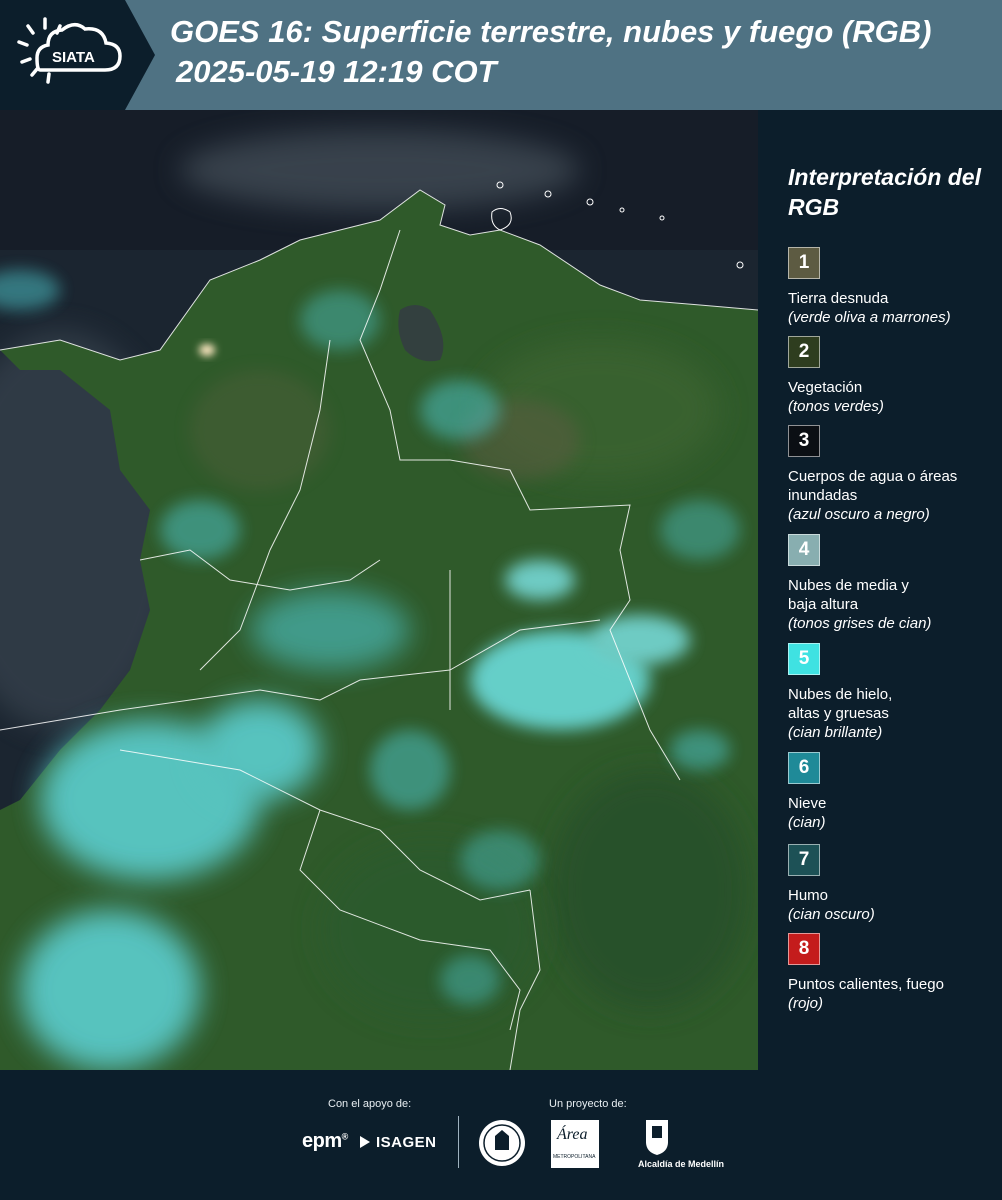 The height and width of the screenshot is (1200, 1002). What do you see at coordinates (365, 1142) in the screenshot?
I see `isagen-icon` at bounding box center [365, 1142].